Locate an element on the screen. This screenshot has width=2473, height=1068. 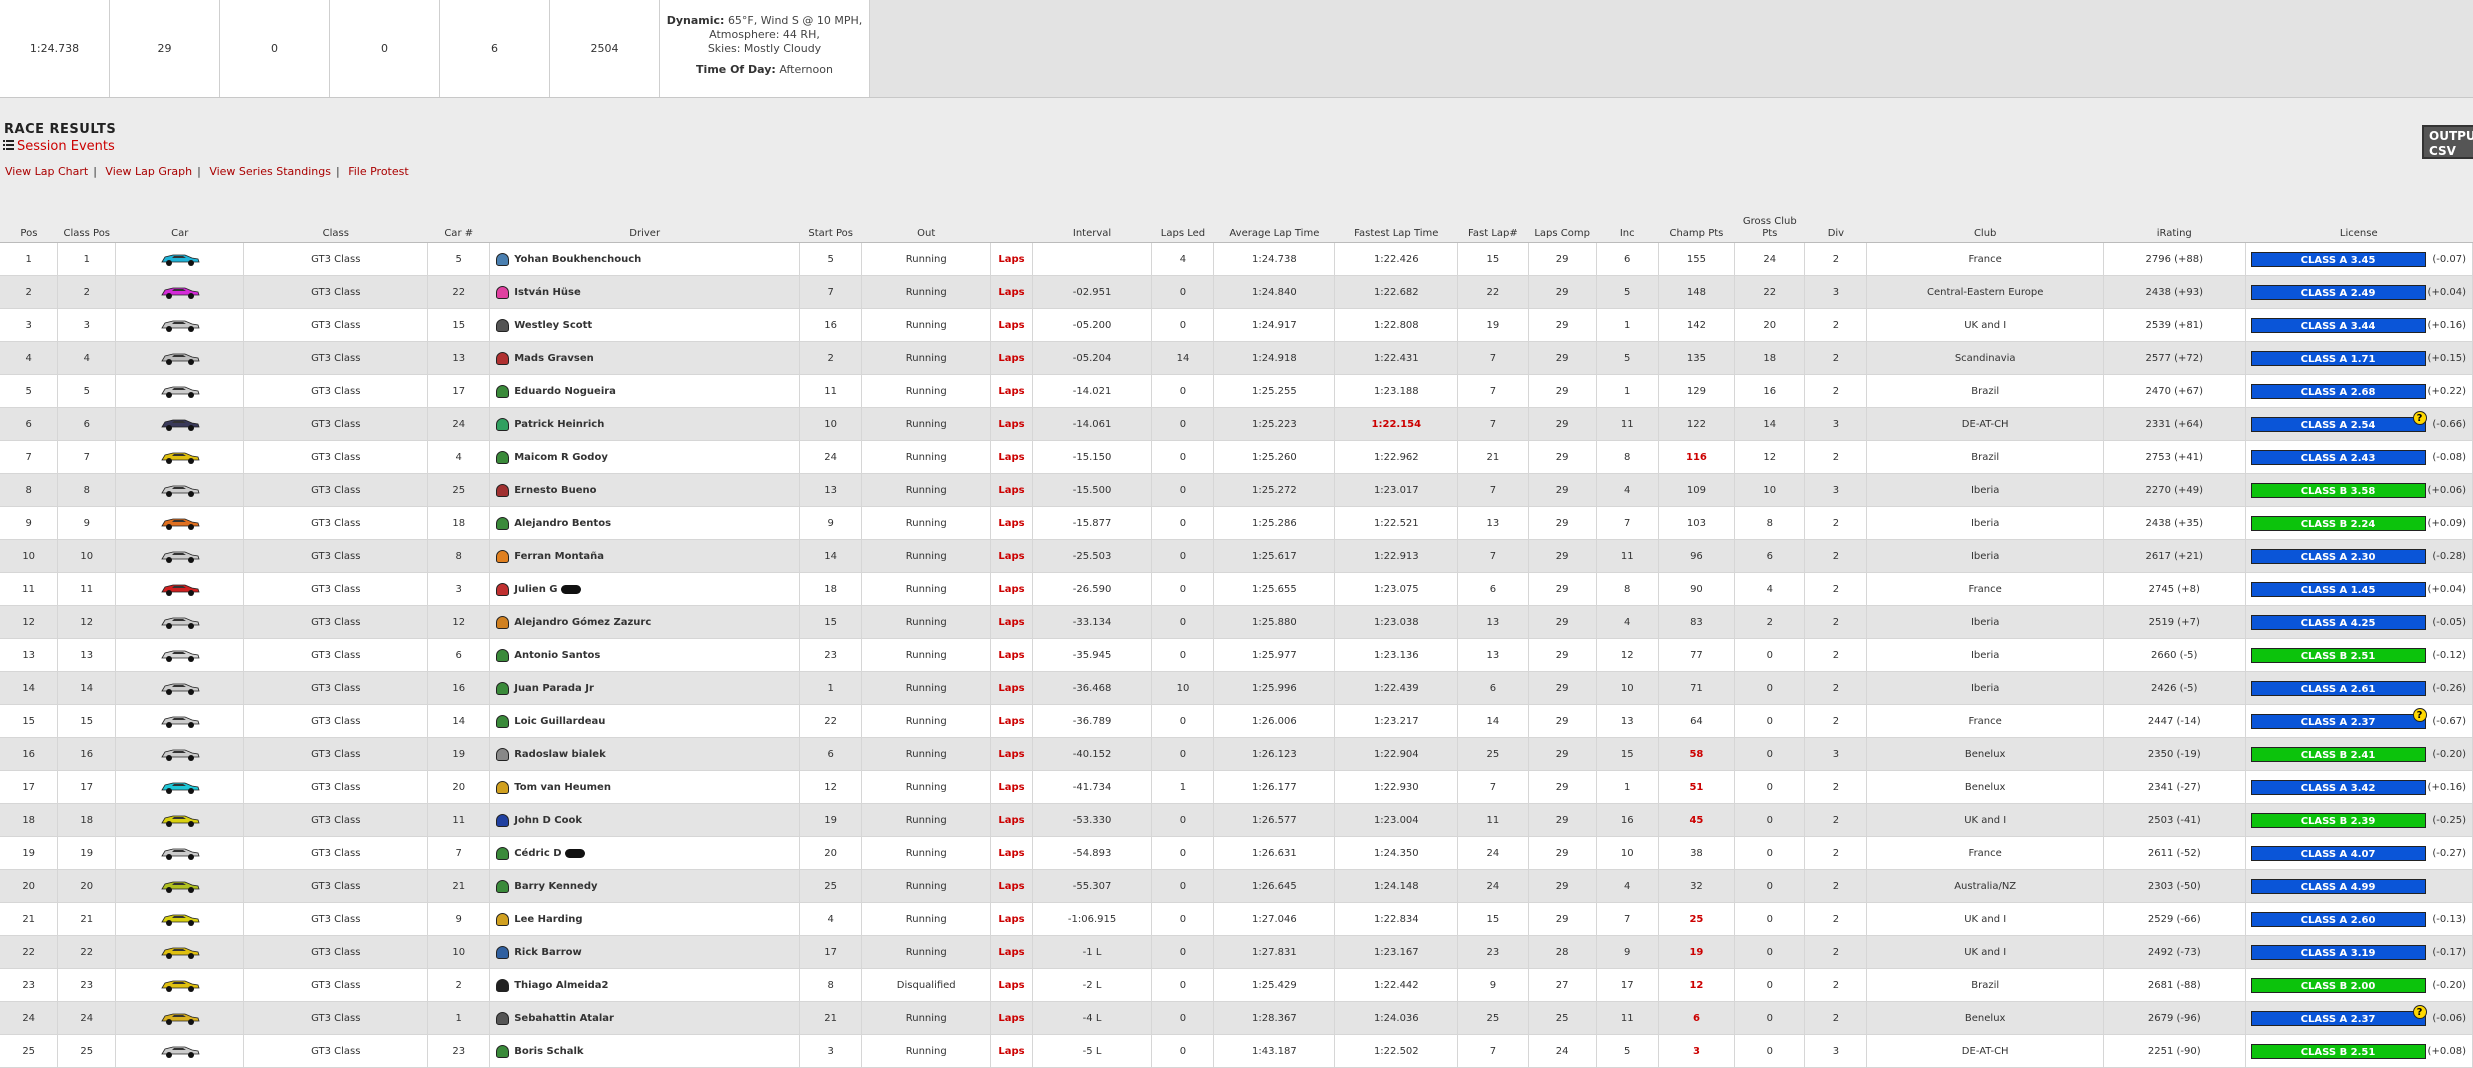
driver-name-link: Antonio Santos is located at coordinates (557, 655).